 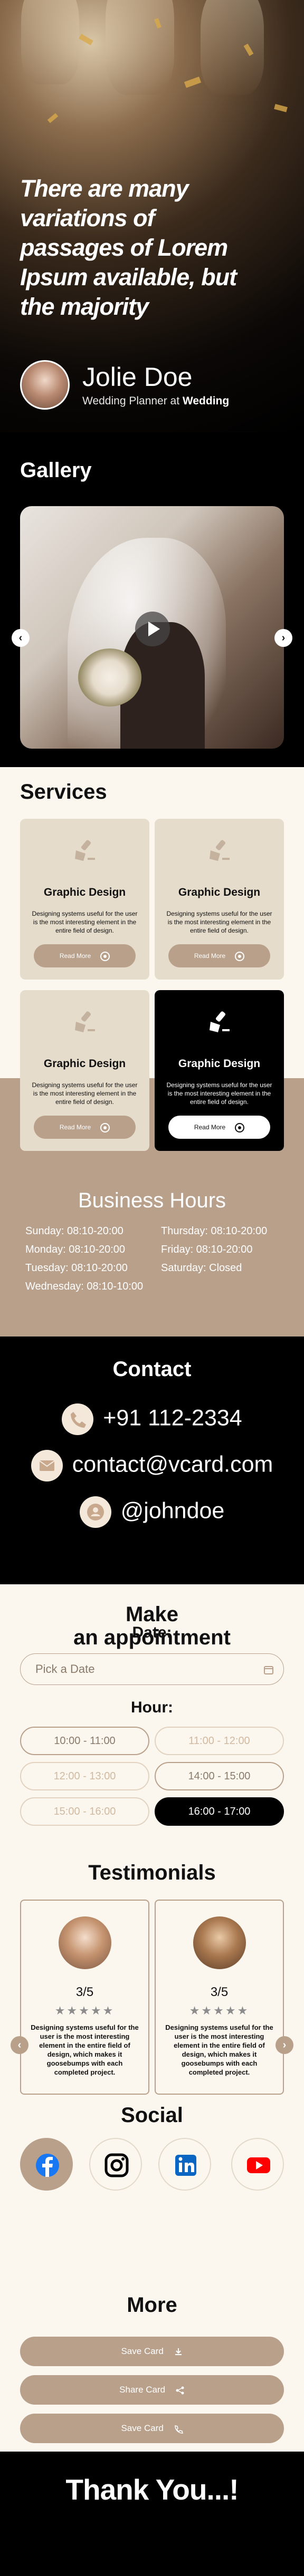 I want to click on hours-title: Business Hours, so click(x=152, y=1200).